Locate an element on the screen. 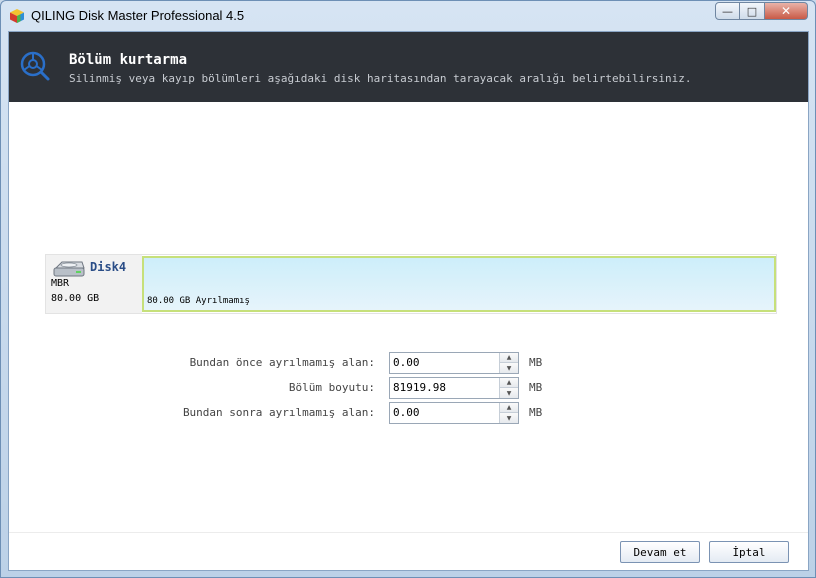 The image size is (816, 578). minimize-button: — is located at coordinates (727, 11).